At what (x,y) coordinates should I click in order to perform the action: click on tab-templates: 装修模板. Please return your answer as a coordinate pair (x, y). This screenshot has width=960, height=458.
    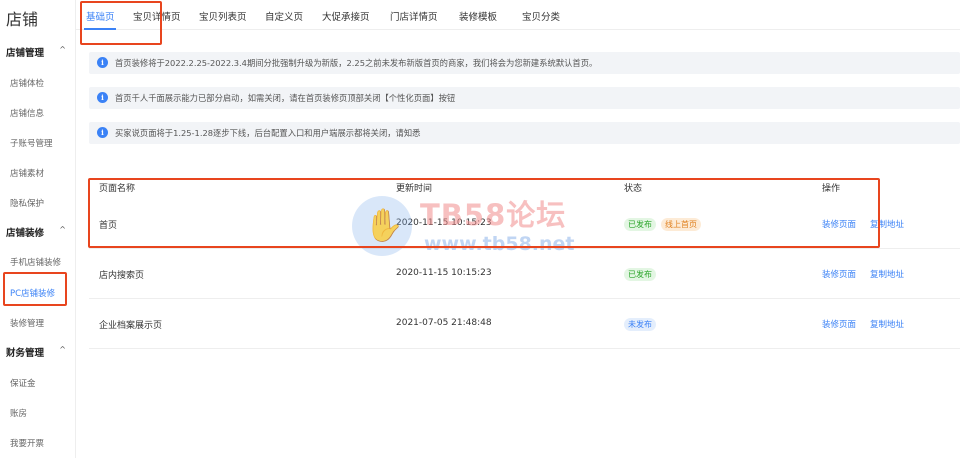
    Looking at the image, I should click on (478, 16).